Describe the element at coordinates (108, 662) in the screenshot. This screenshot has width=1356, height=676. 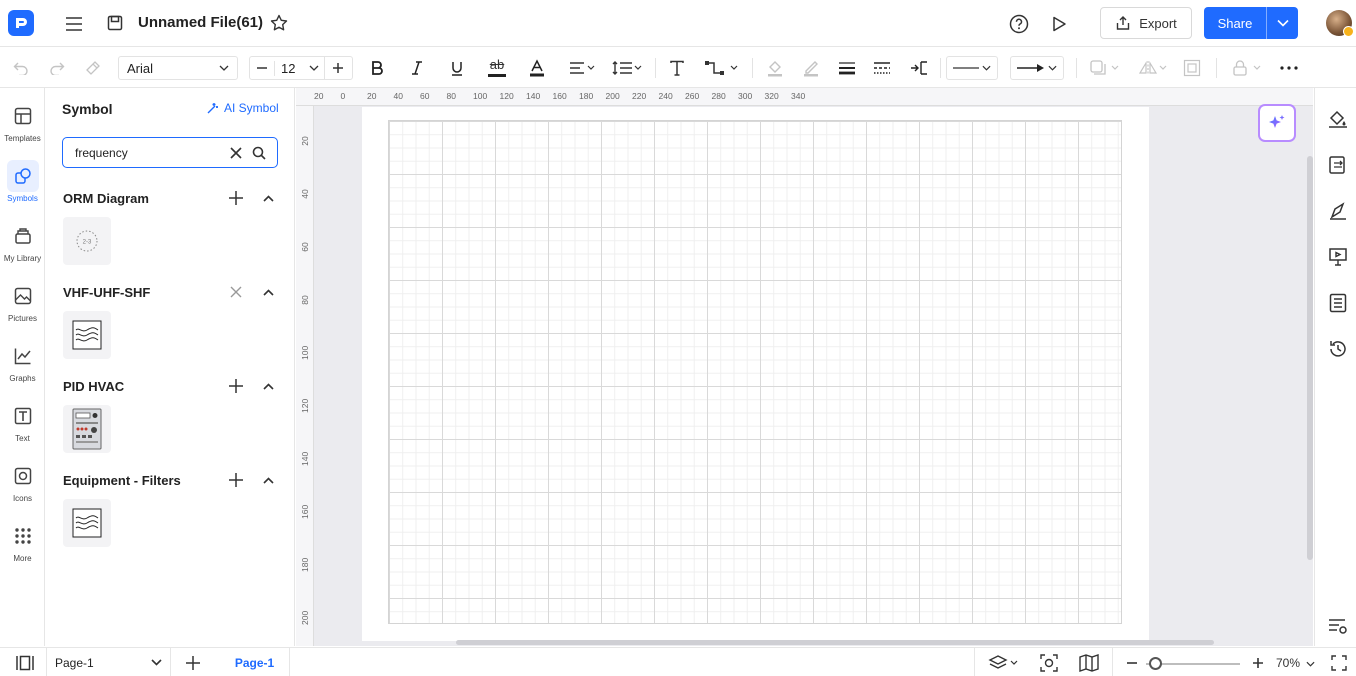
I see `page-select: Page-1` at that location.